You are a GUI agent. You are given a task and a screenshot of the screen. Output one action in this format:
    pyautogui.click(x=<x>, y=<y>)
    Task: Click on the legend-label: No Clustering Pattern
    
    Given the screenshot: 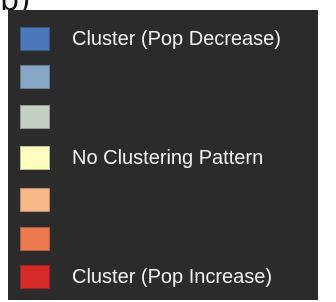 What is the action you would take?
    pyautogui.click(x=168, y=158)
    